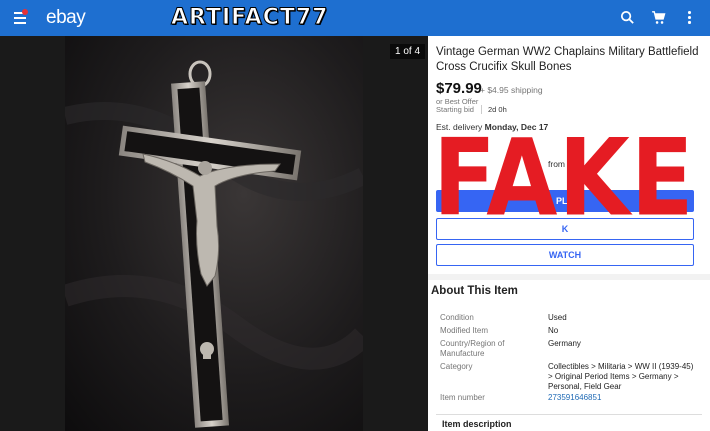  What do you see at coordinates (689, 17) in the screenshot?
I see `more-icon` at bounding box center [689, 17].